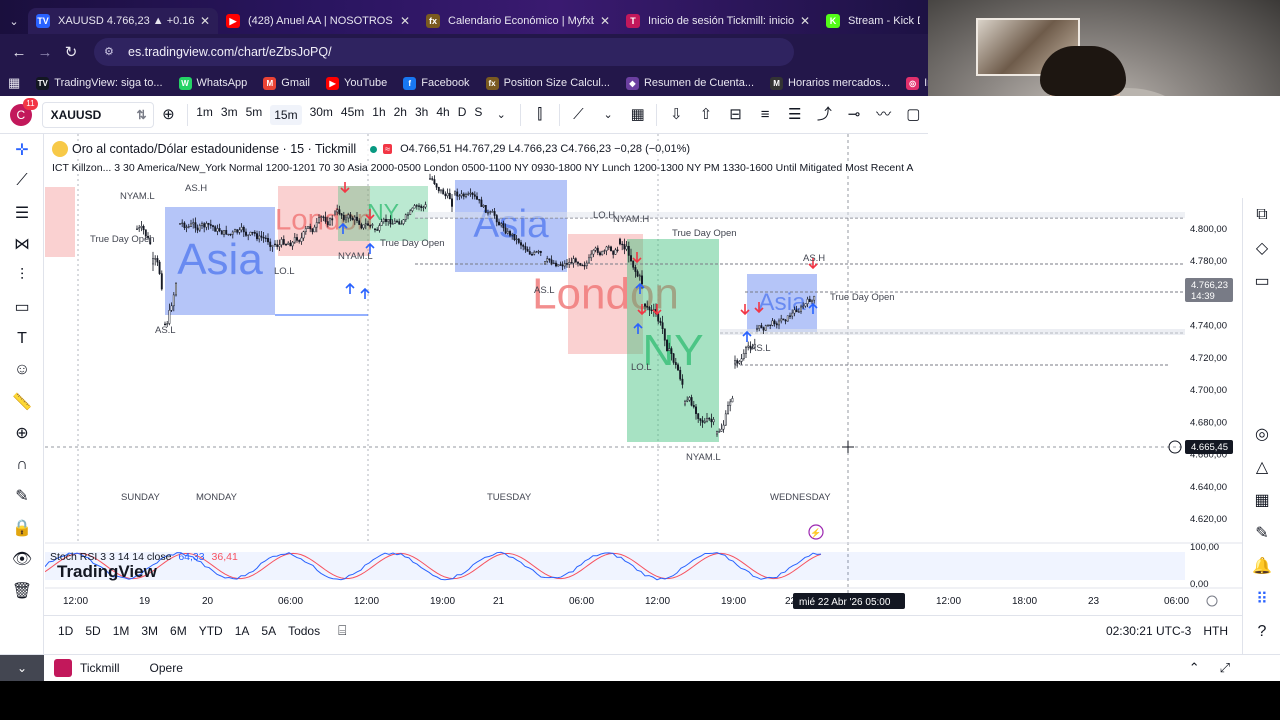  I want to click on trade-button: Opere, so click(166, 668).